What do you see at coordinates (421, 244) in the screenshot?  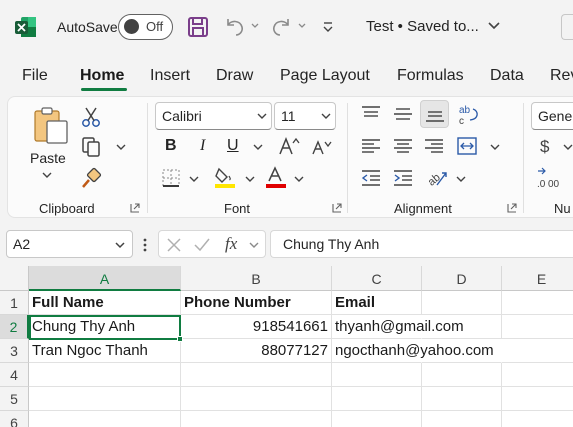 I see `formula-input: Chung Thy Anh` at bounding box center [421, 244].